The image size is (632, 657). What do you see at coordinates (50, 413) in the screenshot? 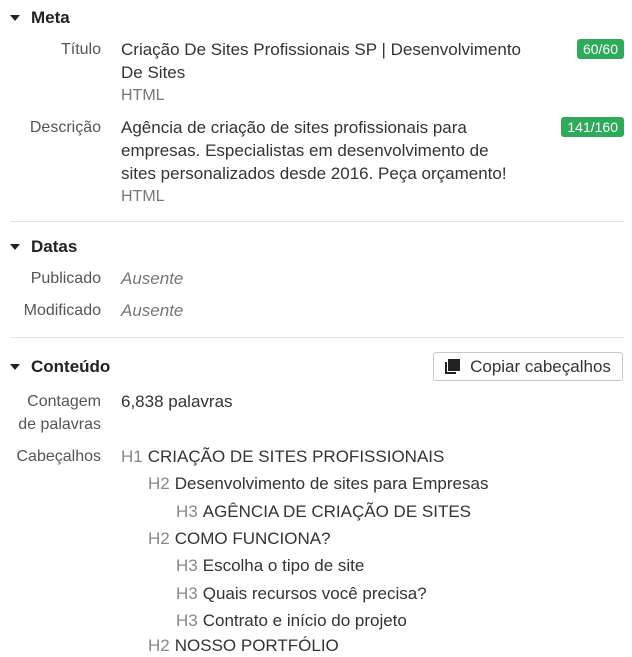
I see `word-count-label: Contagem de palavras` at bounding box center [50, 413].